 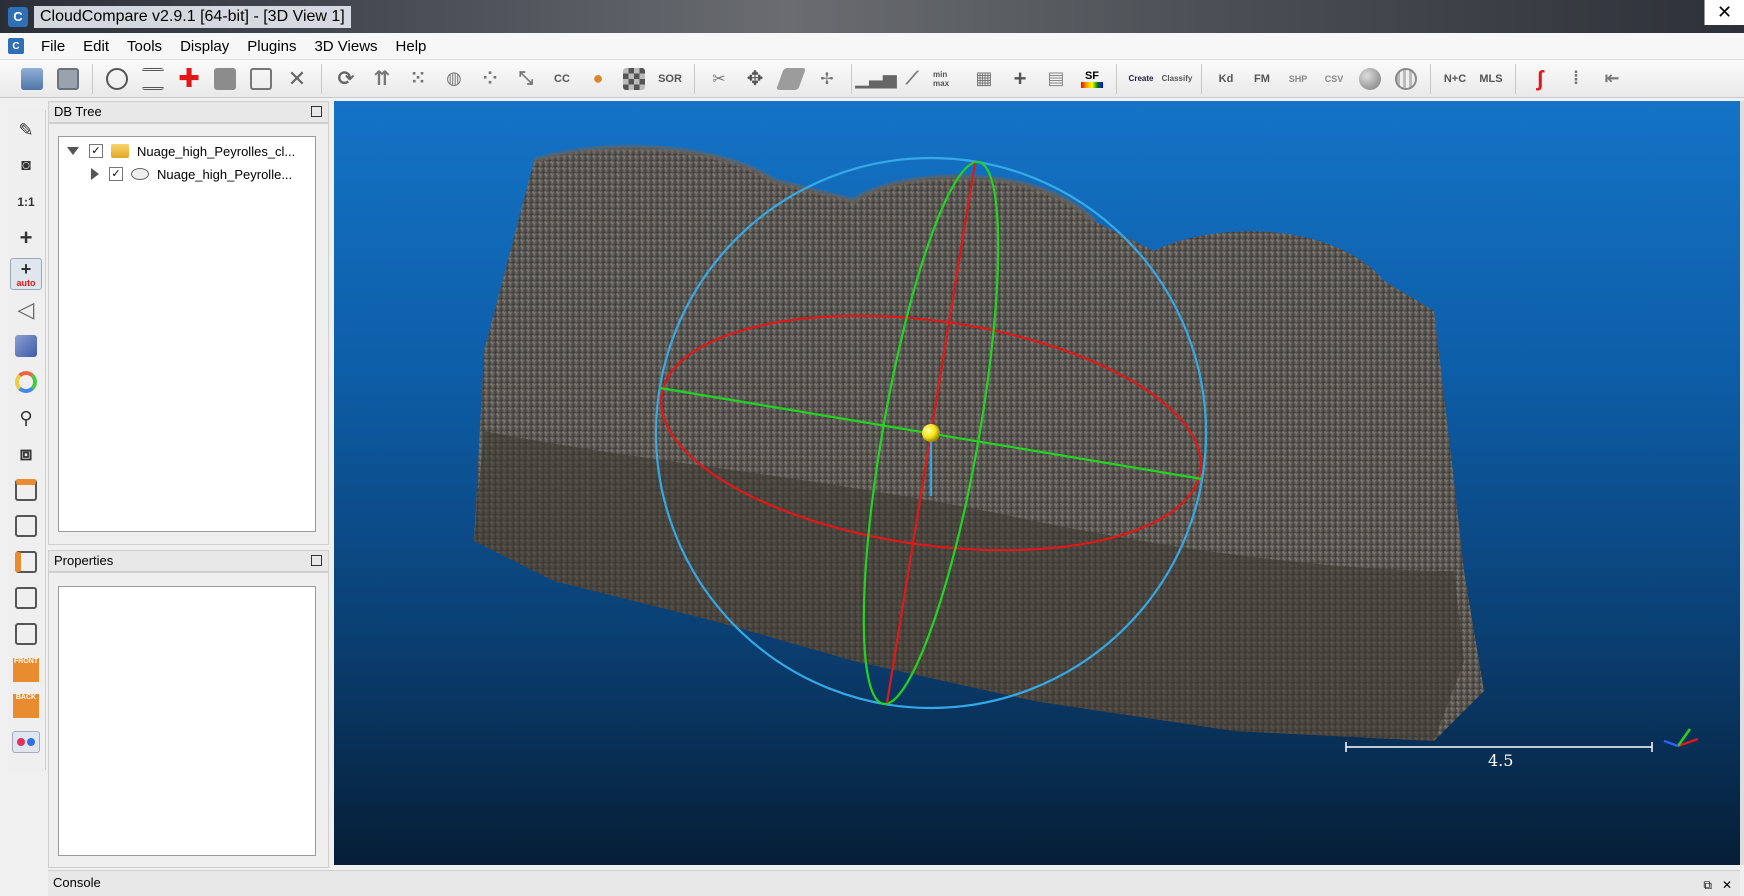 I want to click on camera-button: ◙, so click(x=26, y=166).